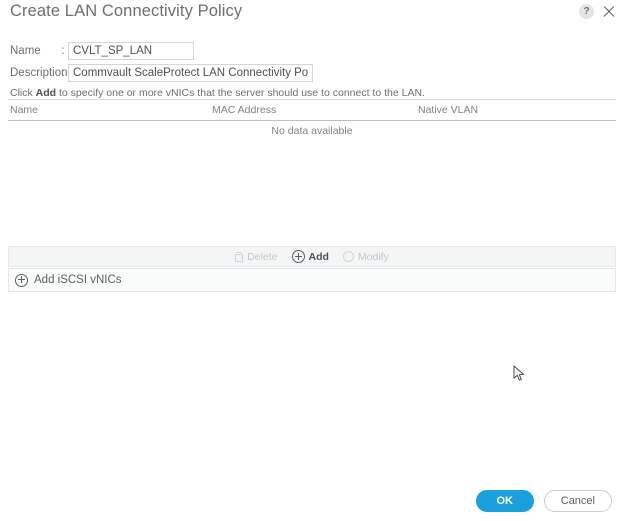  Describe the element at coordinates (23, 93) in the screenshot. I see `hint-prefix: Click` at that location.